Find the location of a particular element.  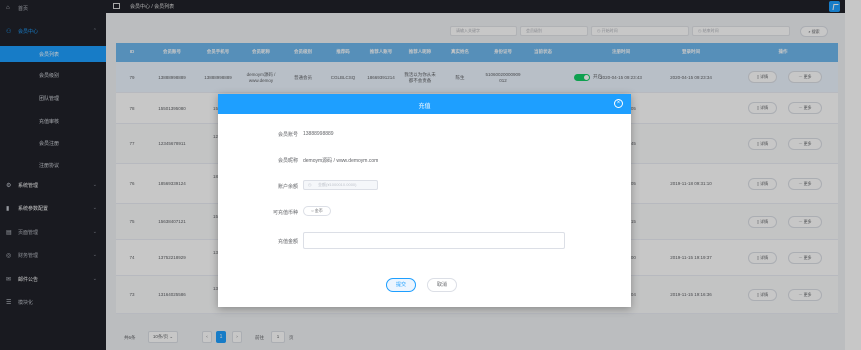

balance-field: ◷ 金额(¥1000010.0000) is located at coordinates (340, 185).